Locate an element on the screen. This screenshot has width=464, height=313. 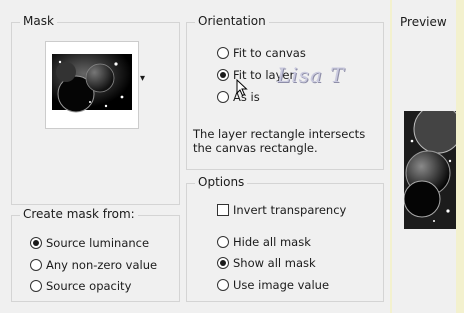
radio-hide-all-mask: Hide all mask is located at coordinates (264, 242).